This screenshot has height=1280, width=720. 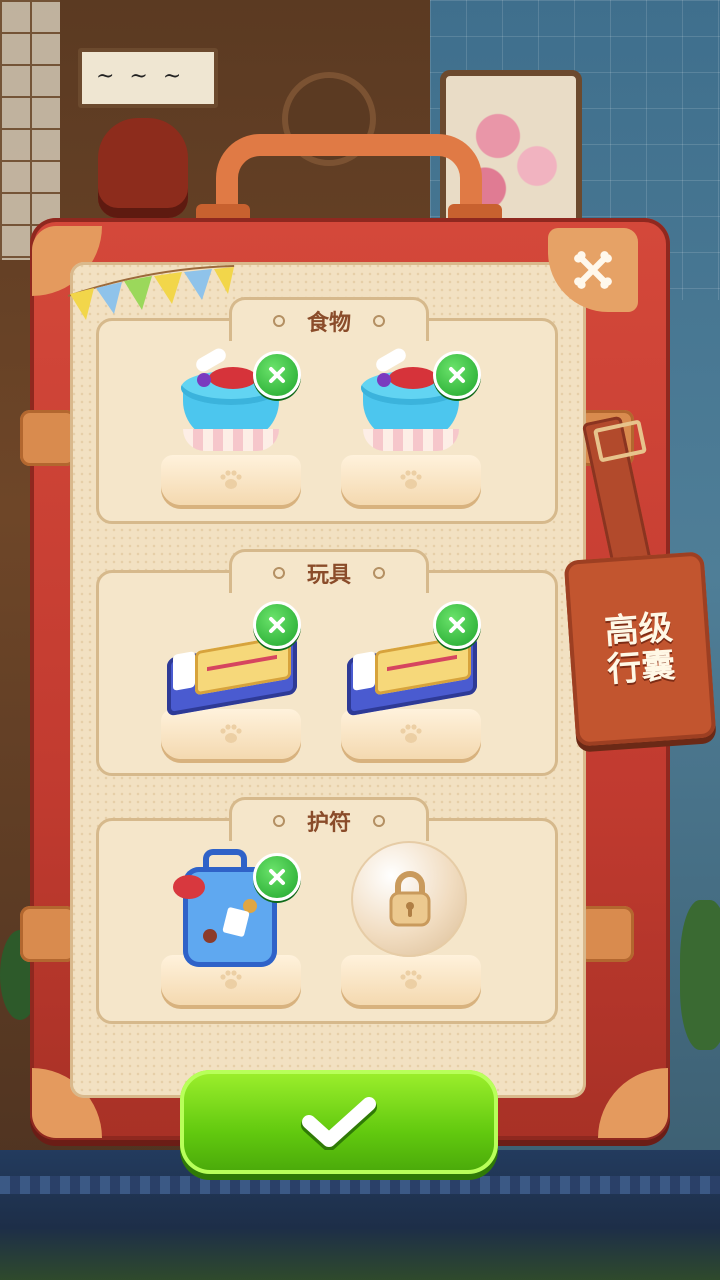 What do you see at coordinates (327, 662) in the screenshot?
I see `section-toys: 玩具` at bounding box center [327, 662].